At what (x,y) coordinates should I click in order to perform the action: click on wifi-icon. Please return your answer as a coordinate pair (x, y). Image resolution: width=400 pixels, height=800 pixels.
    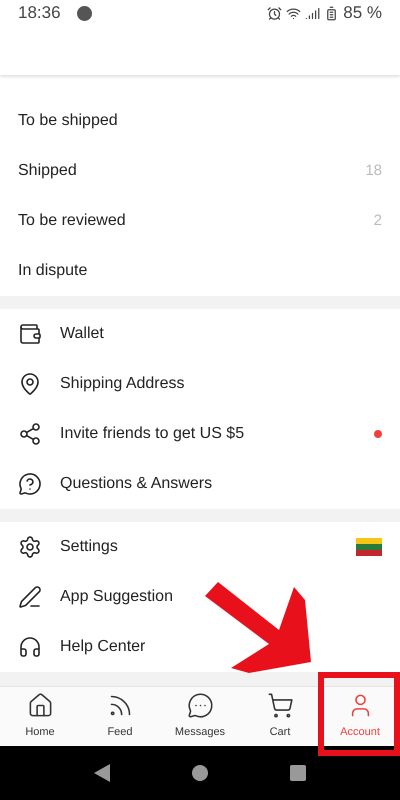
    Looking at the image, I should click on (294, 13).